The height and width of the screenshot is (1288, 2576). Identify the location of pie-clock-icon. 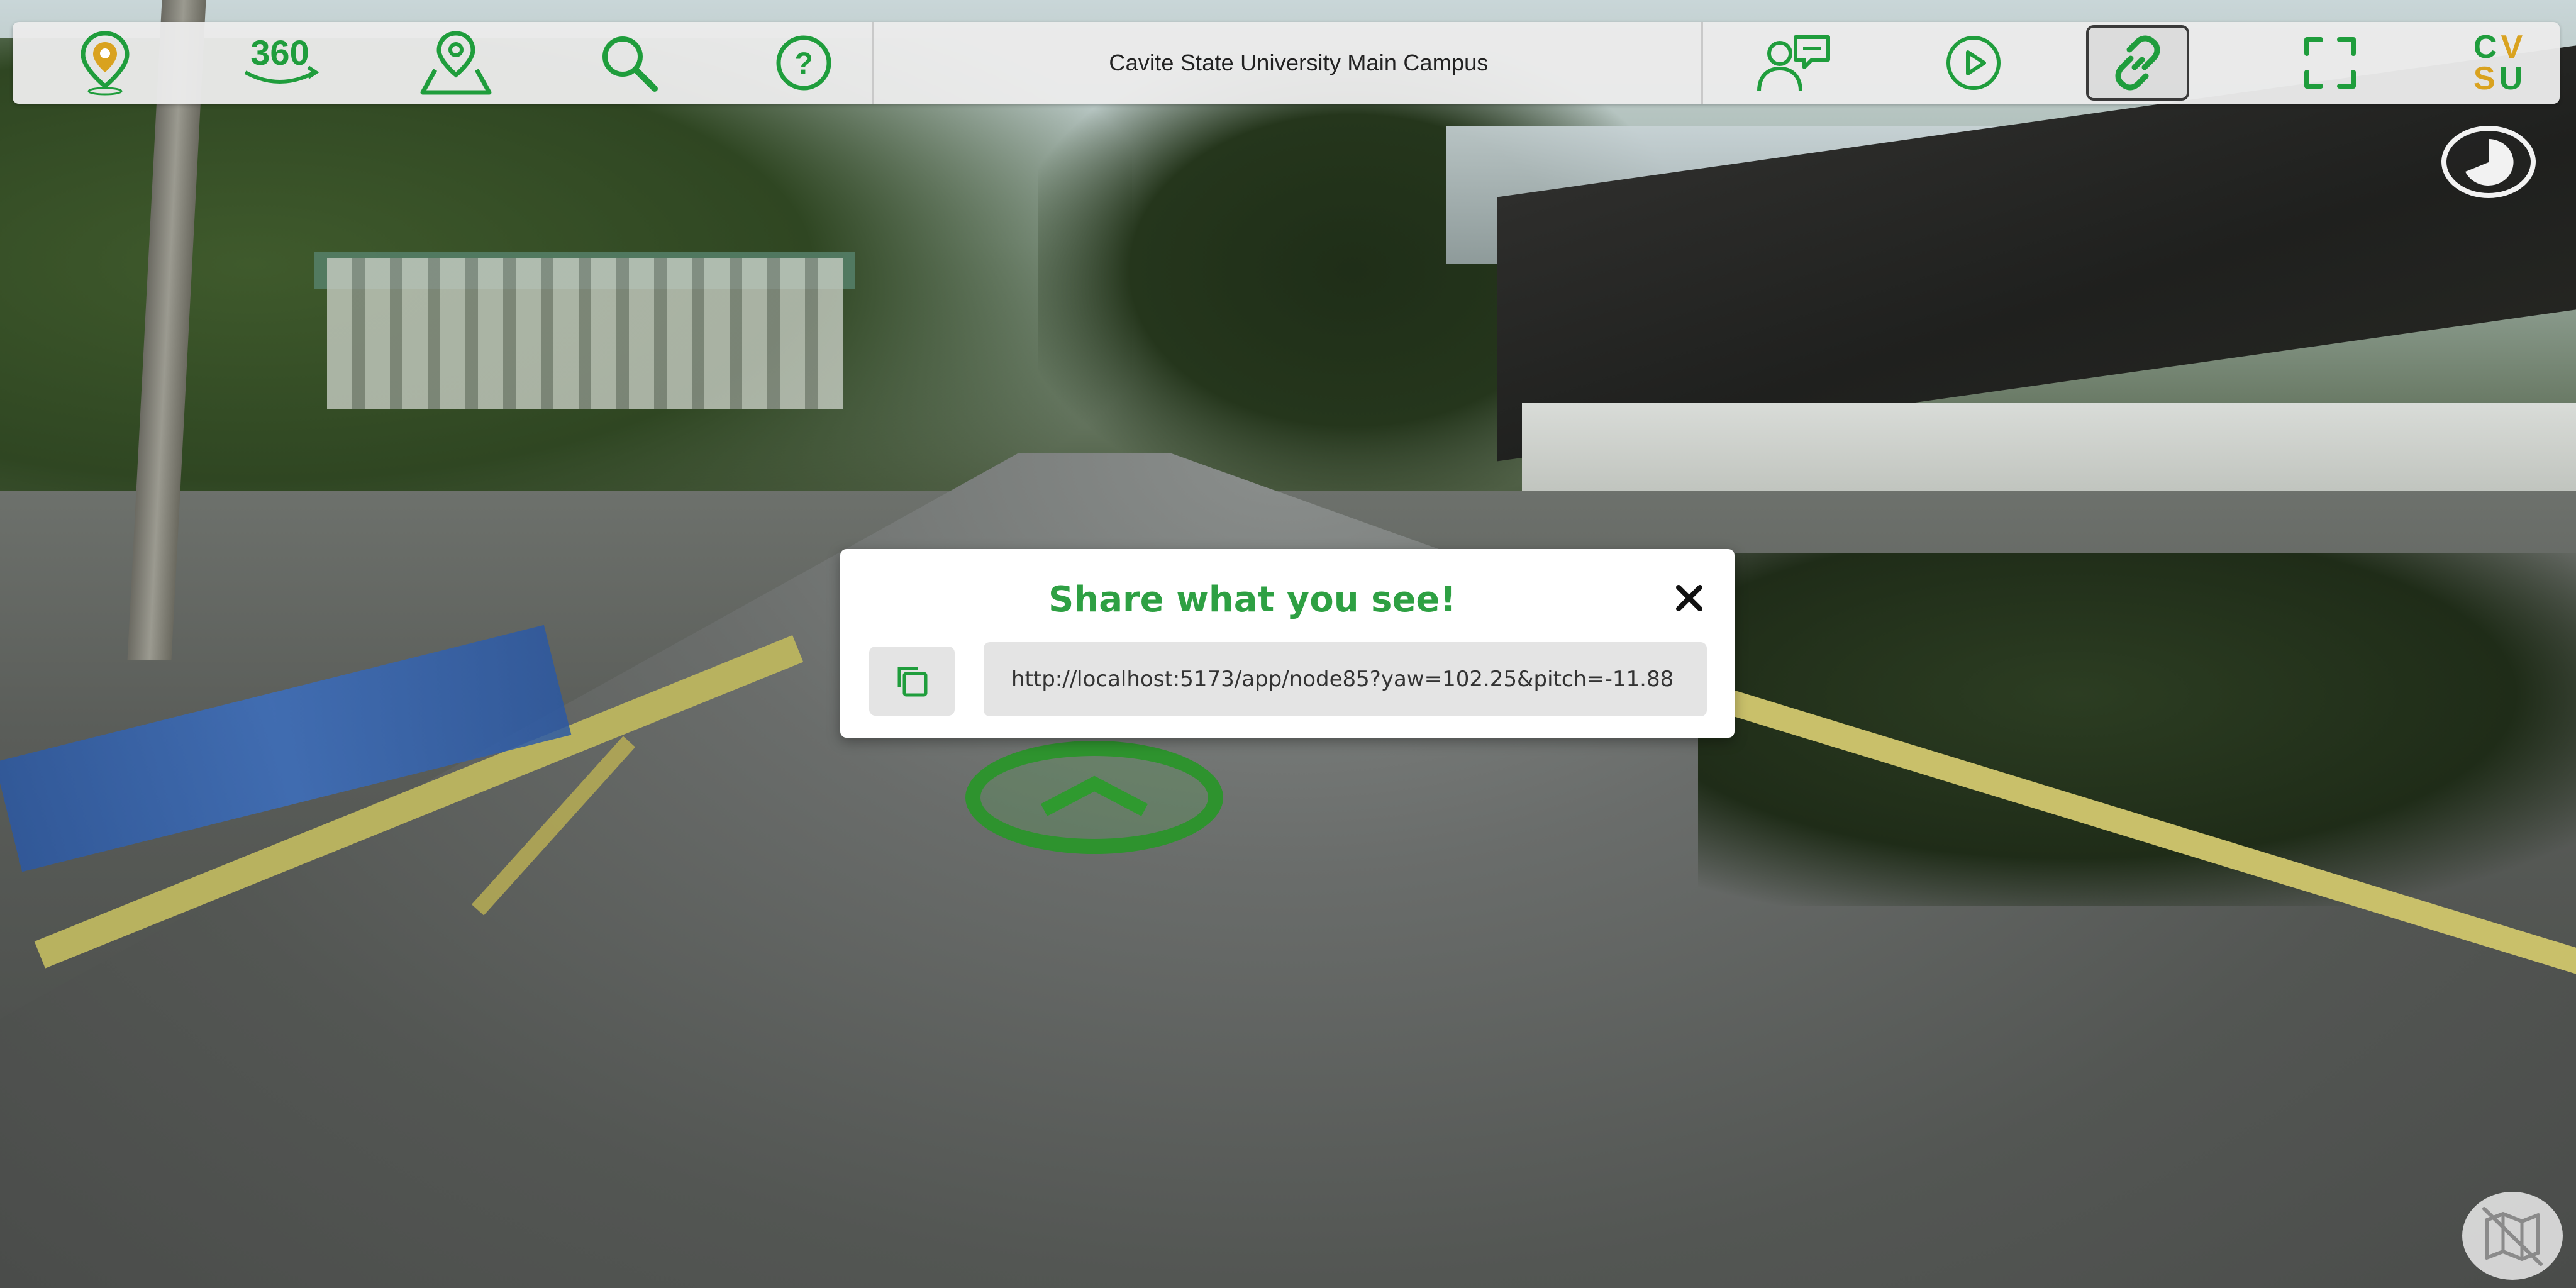
(2489, 162).